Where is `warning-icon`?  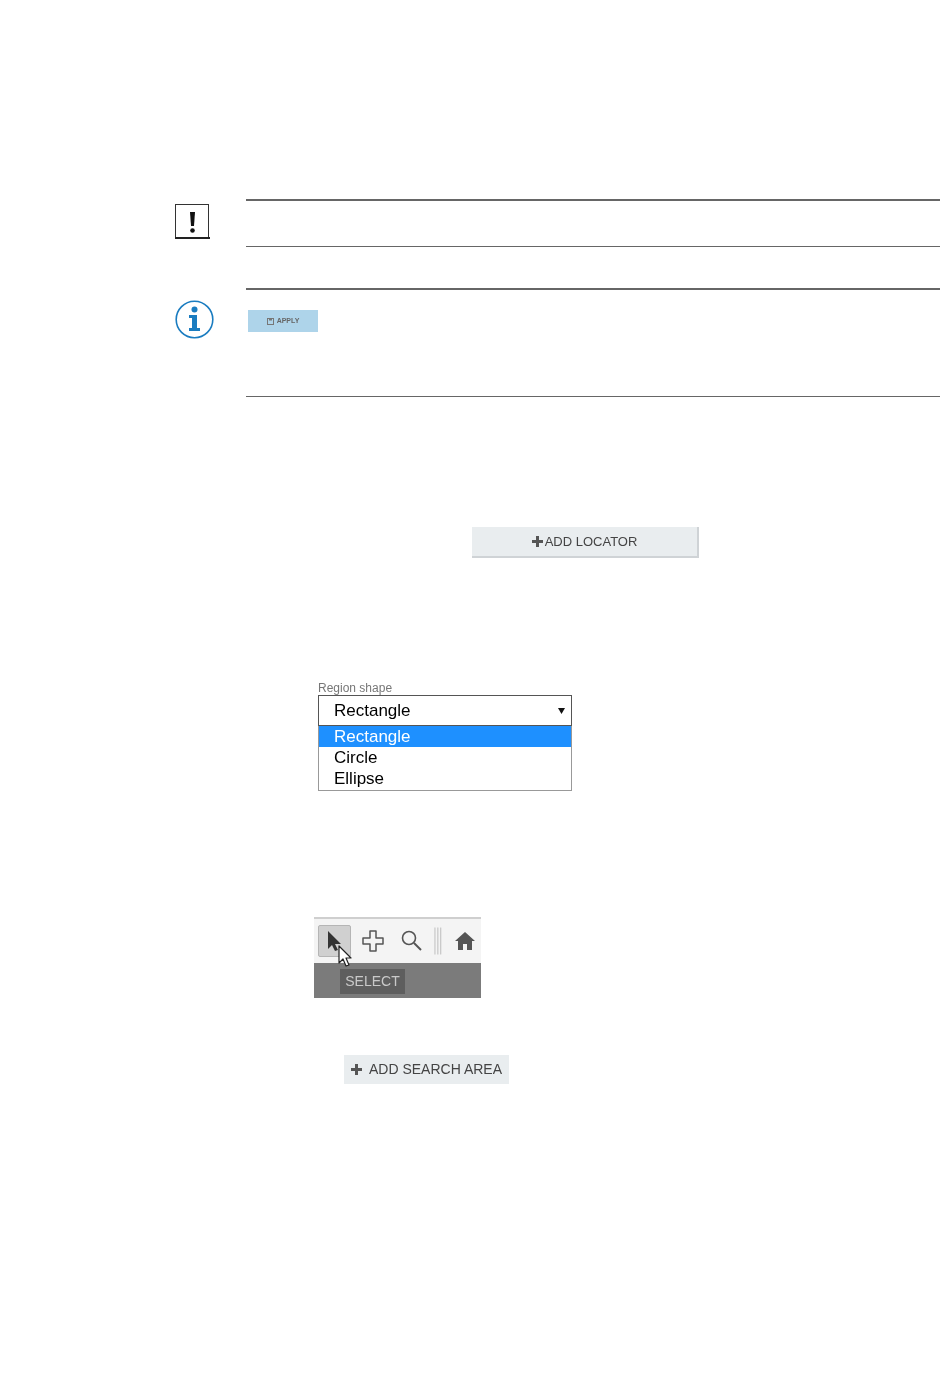 warning-icon is located at coordinates (192, 221).